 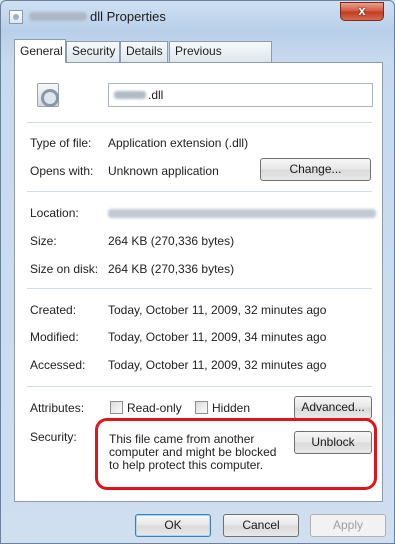 What do you see at coordinates (61, 143) in the screenshot?
I see `type-label: Type of file:` at bounding box center [61, 143].